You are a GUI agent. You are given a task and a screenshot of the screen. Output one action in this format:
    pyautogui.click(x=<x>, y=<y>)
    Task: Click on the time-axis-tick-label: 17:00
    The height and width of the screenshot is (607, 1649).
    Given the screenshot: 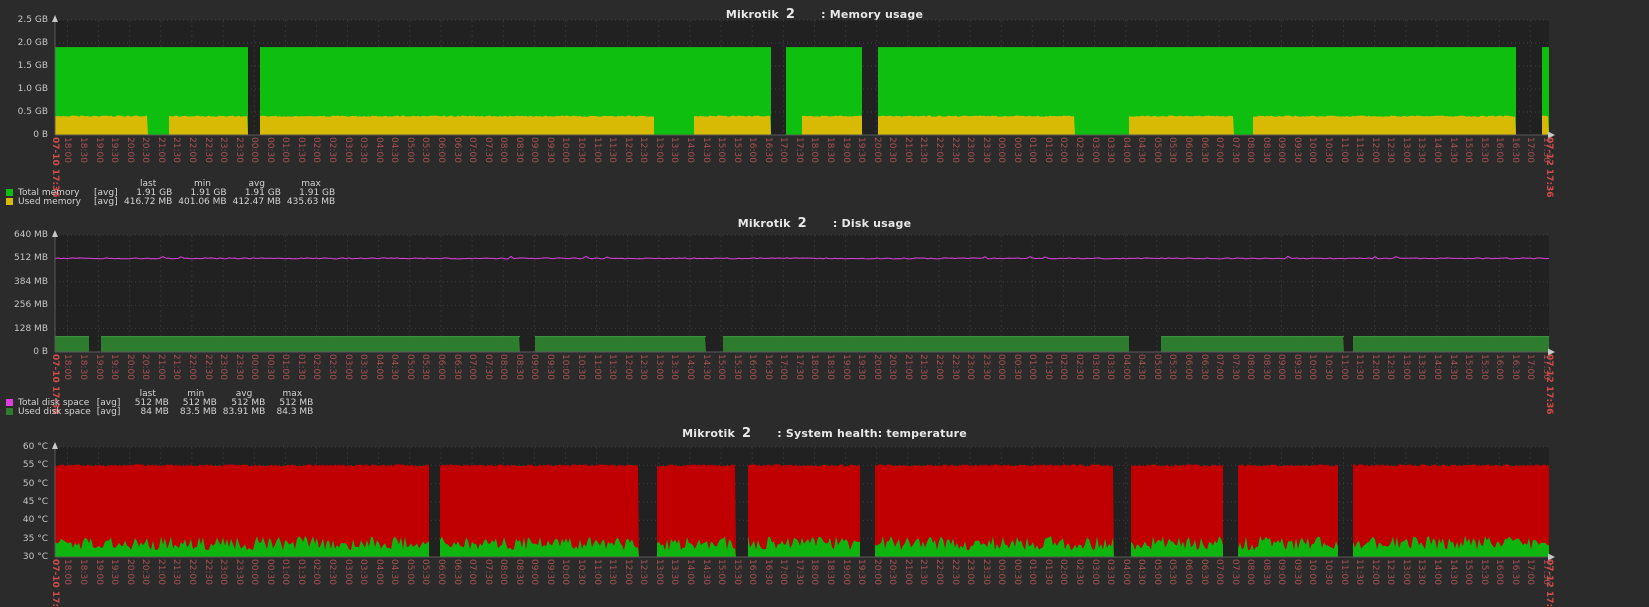 What is the action you would take?
    pyautogui.click(x=1530, y=150)
    